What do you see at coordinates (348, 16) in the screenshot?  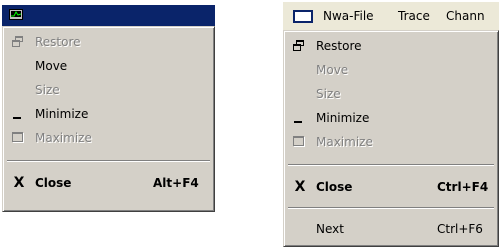 I see `menubar-item-nwa-file: Nwa-File` at bounding box center [348, 16].